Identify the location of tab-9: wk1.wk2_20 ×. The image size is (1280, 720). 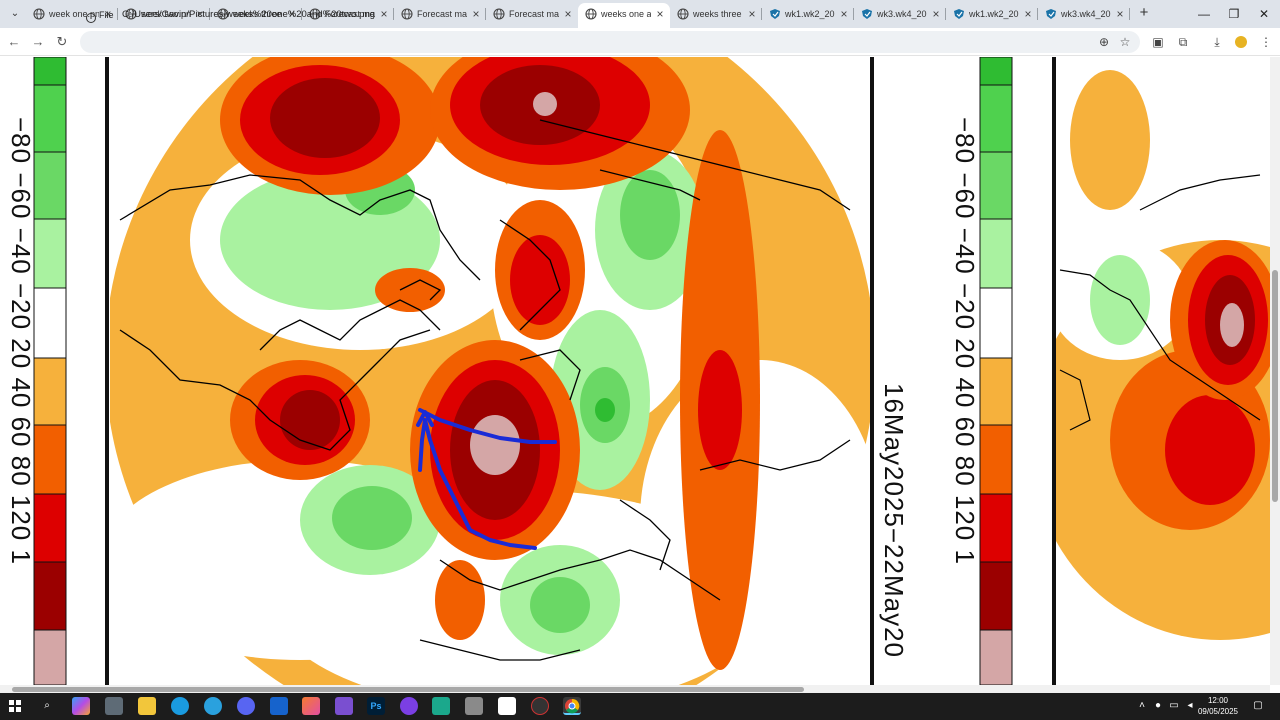
(808, 14).